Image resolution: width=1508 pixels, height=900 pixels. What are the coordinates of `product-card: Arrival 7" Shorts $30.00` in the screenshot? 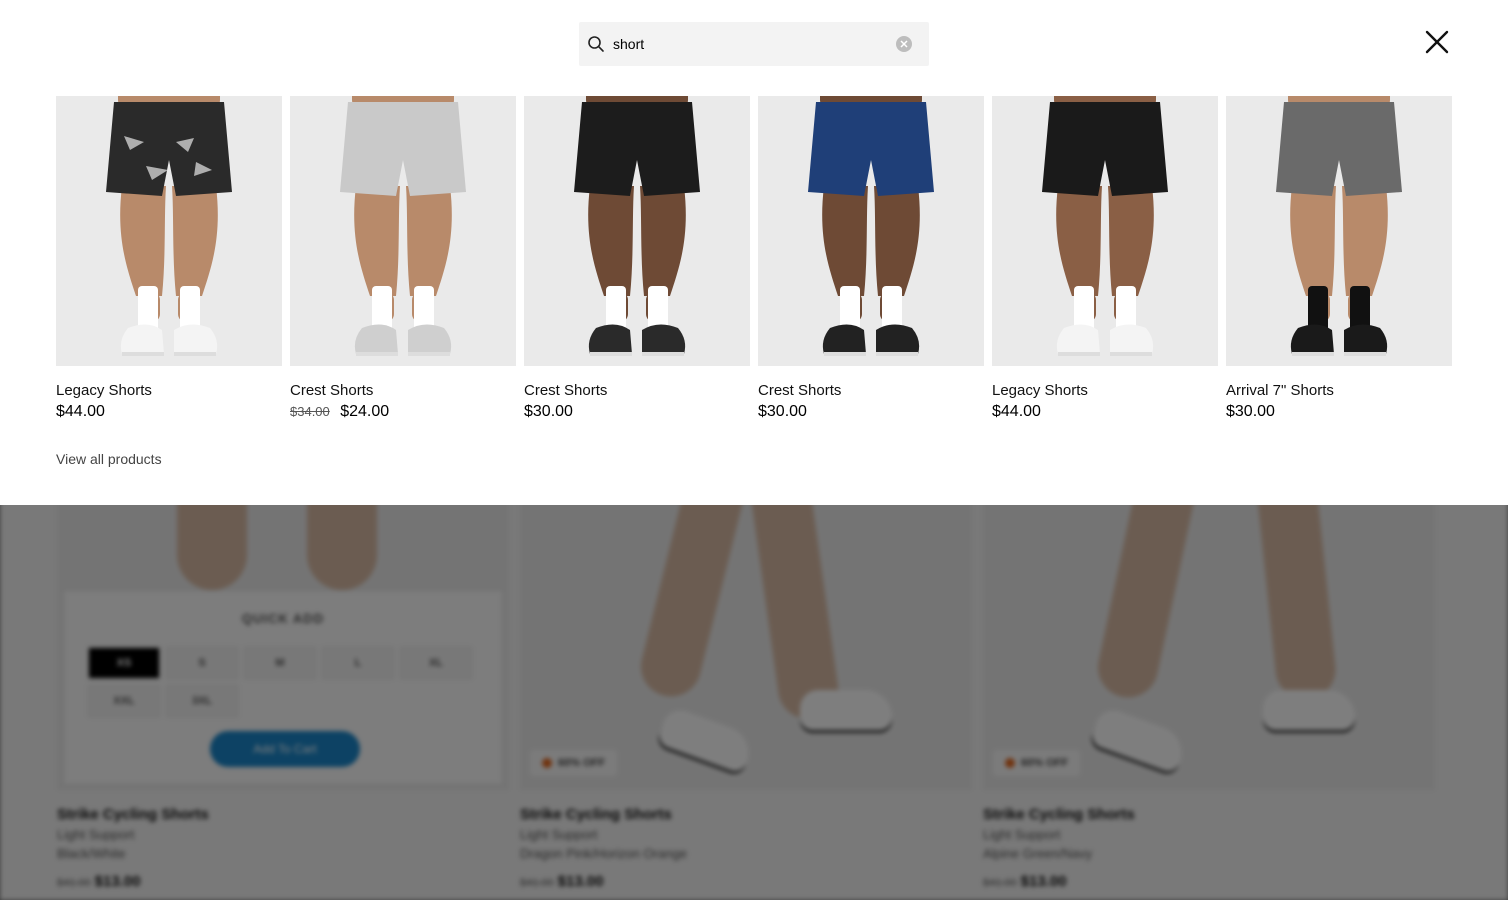 It's located at (1339, 258).